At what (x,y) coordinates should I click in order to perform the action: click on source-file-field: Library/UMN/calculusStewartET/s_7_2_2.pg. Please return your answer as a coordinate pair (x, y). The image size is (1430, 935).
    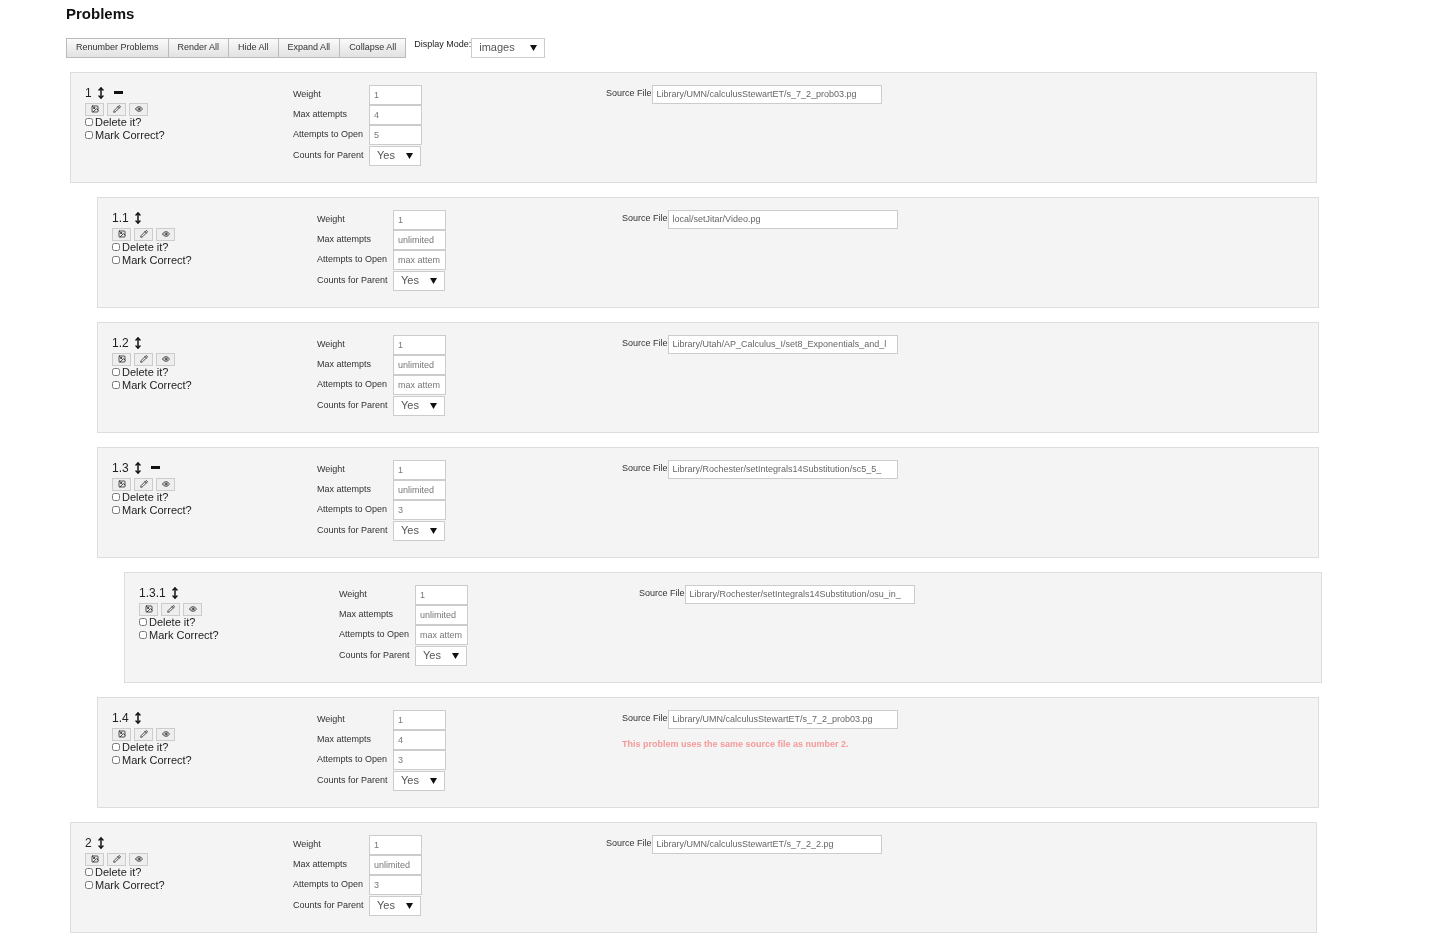
    Looking at the image, I should click on (766, 844).